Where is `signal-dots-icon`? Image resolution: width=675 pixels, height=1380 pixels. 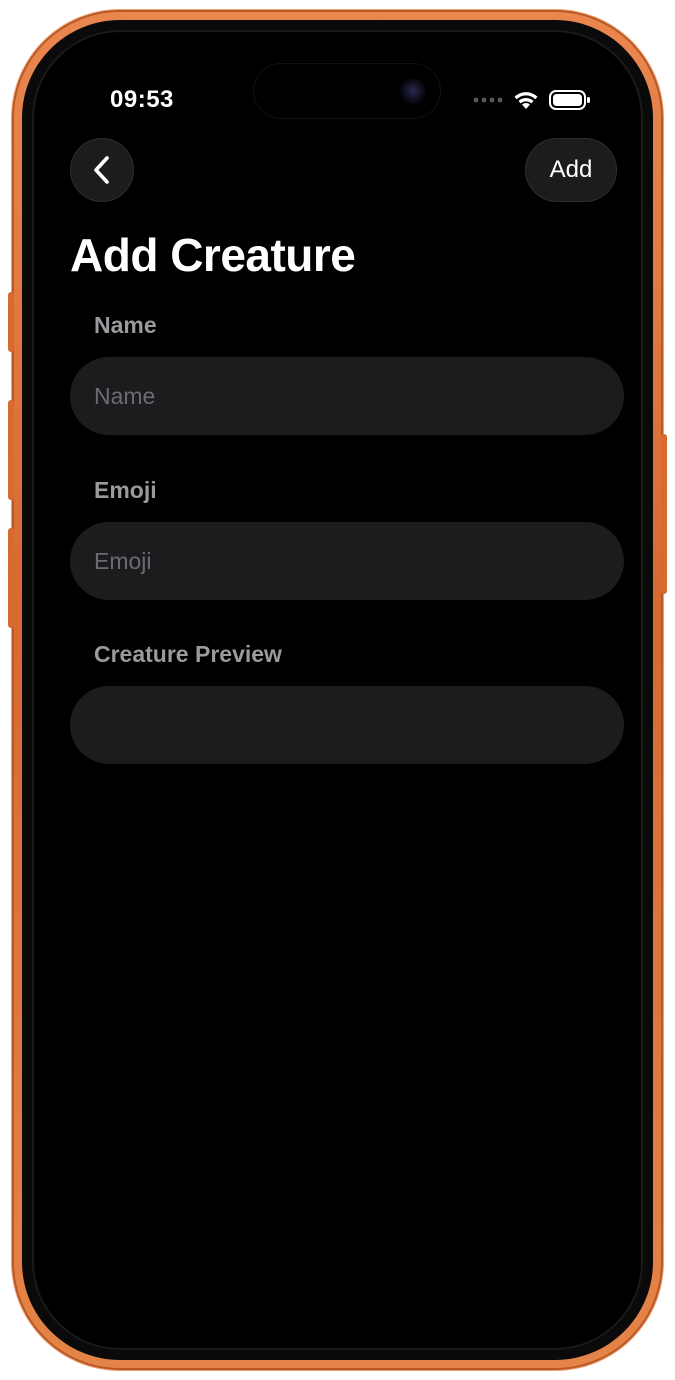
signal-dots-icon is located at coordinates (488, 100).